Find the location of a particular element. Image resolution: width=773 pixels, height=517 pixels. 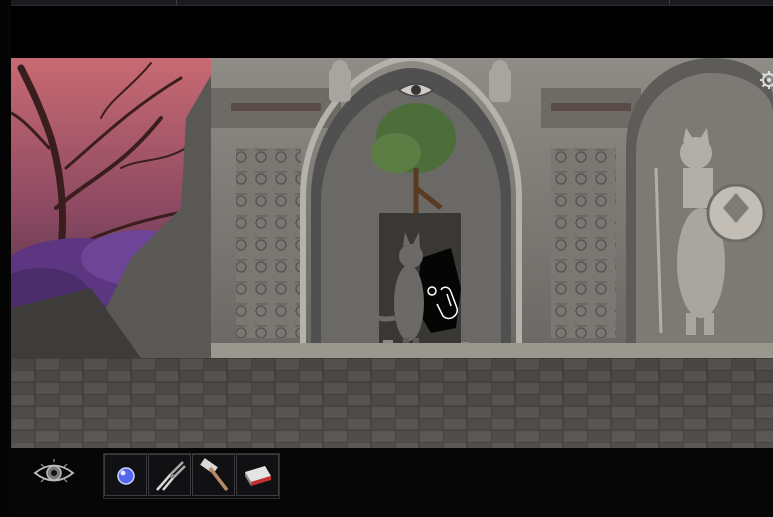

top-bar is located at coordinates (386, 3).